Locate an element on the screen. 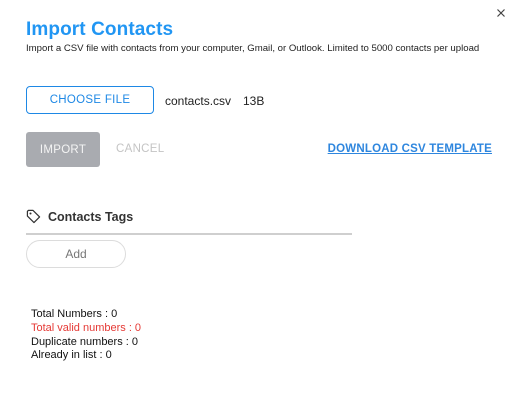 The image size is (516, 411). tags-divider is located at coordinates (189, 234).